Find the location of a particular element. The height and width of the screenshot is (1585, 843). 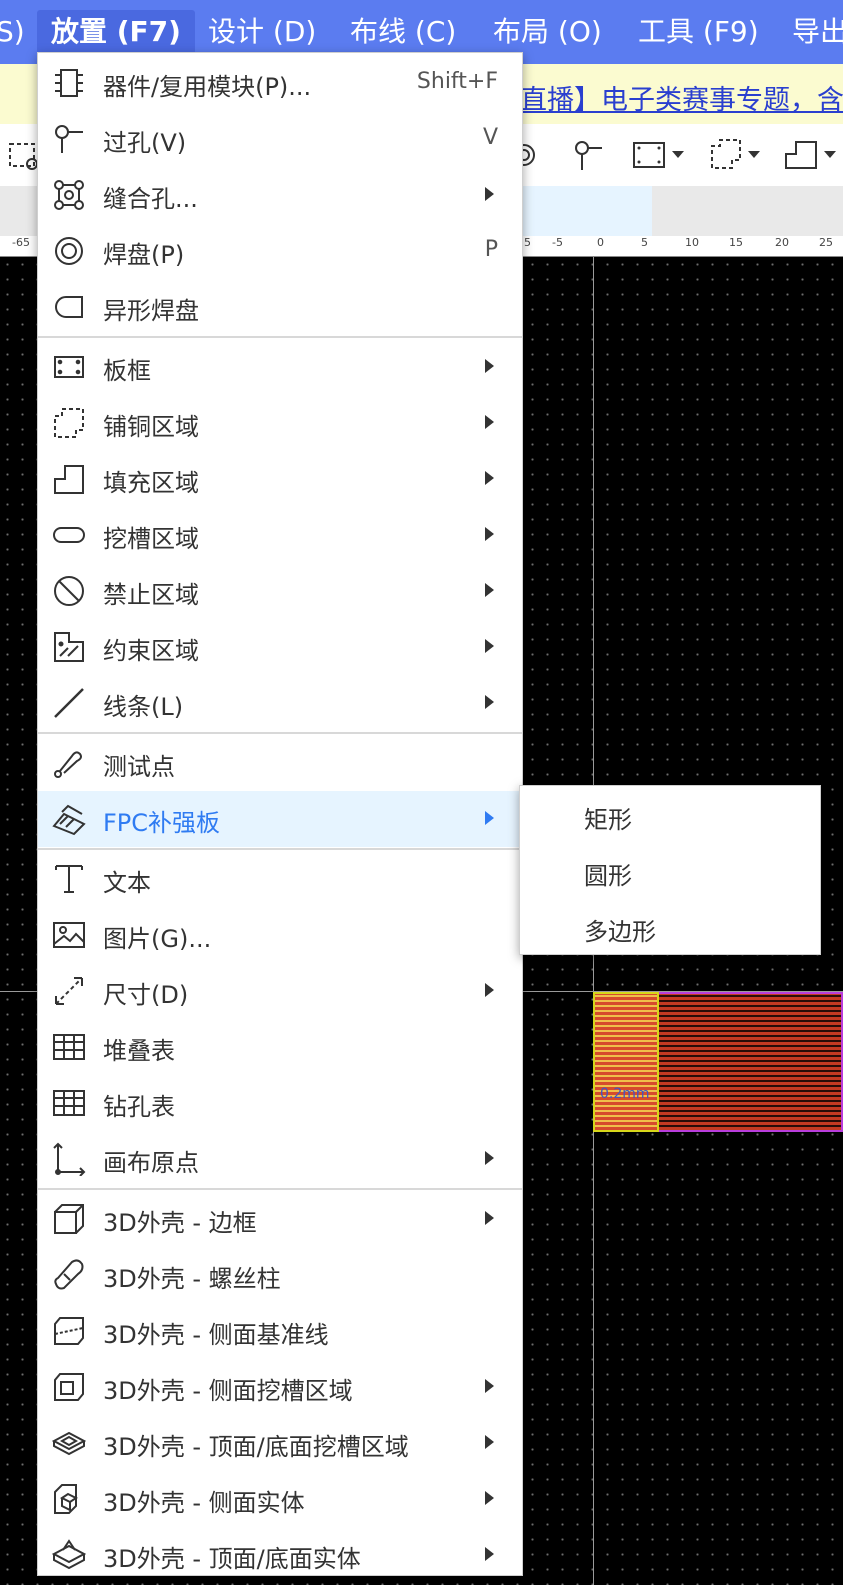

constraint-area-icon is located at coordinates (69, 647).